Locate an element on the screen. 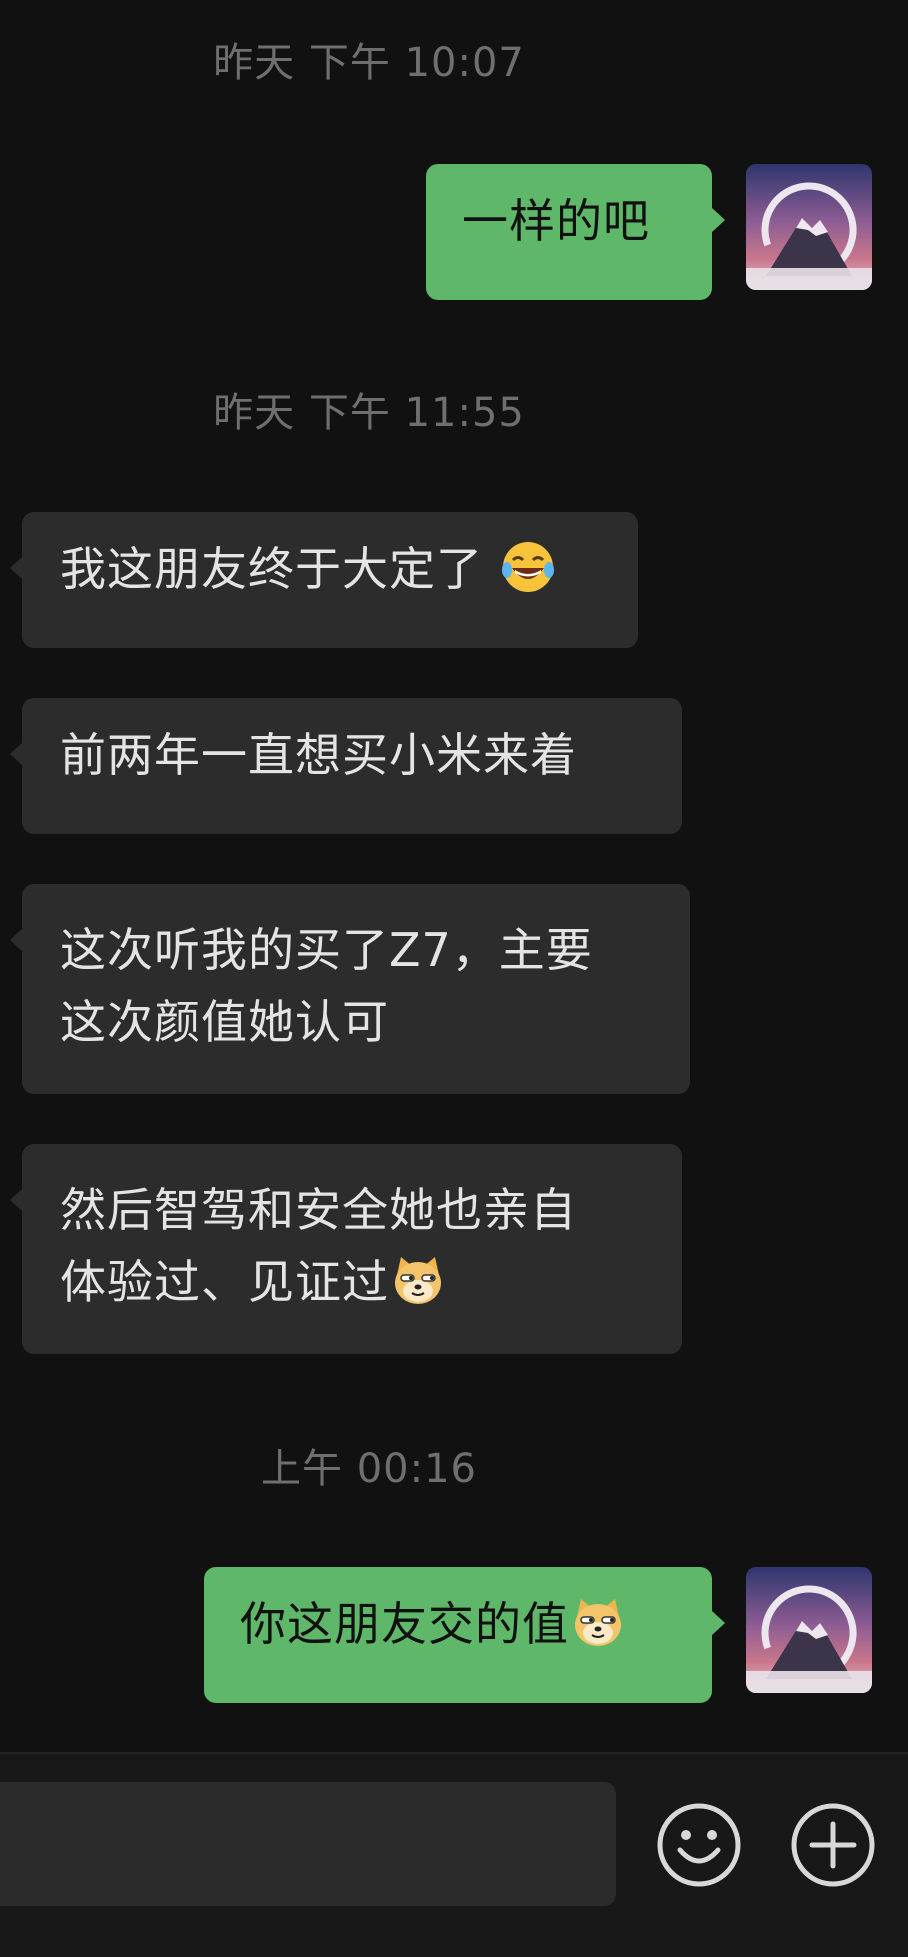 This screenshot has height=1957, width=908. plus-circle-icon is located at coordinates (833, 1845).